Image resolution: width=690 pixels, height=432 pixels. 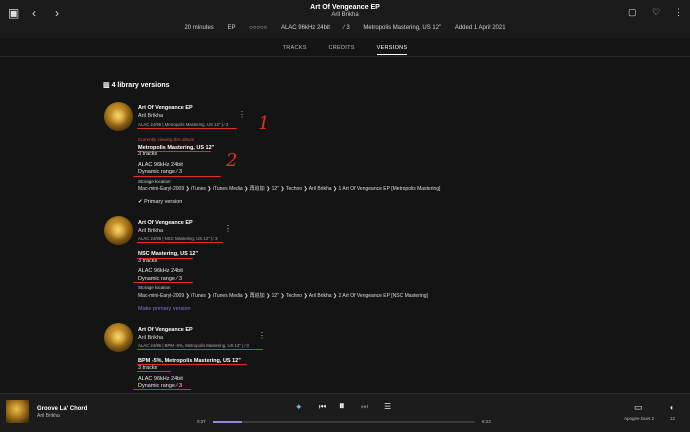 I want to click on annotation-number: 1, so click(x=264, y=123).